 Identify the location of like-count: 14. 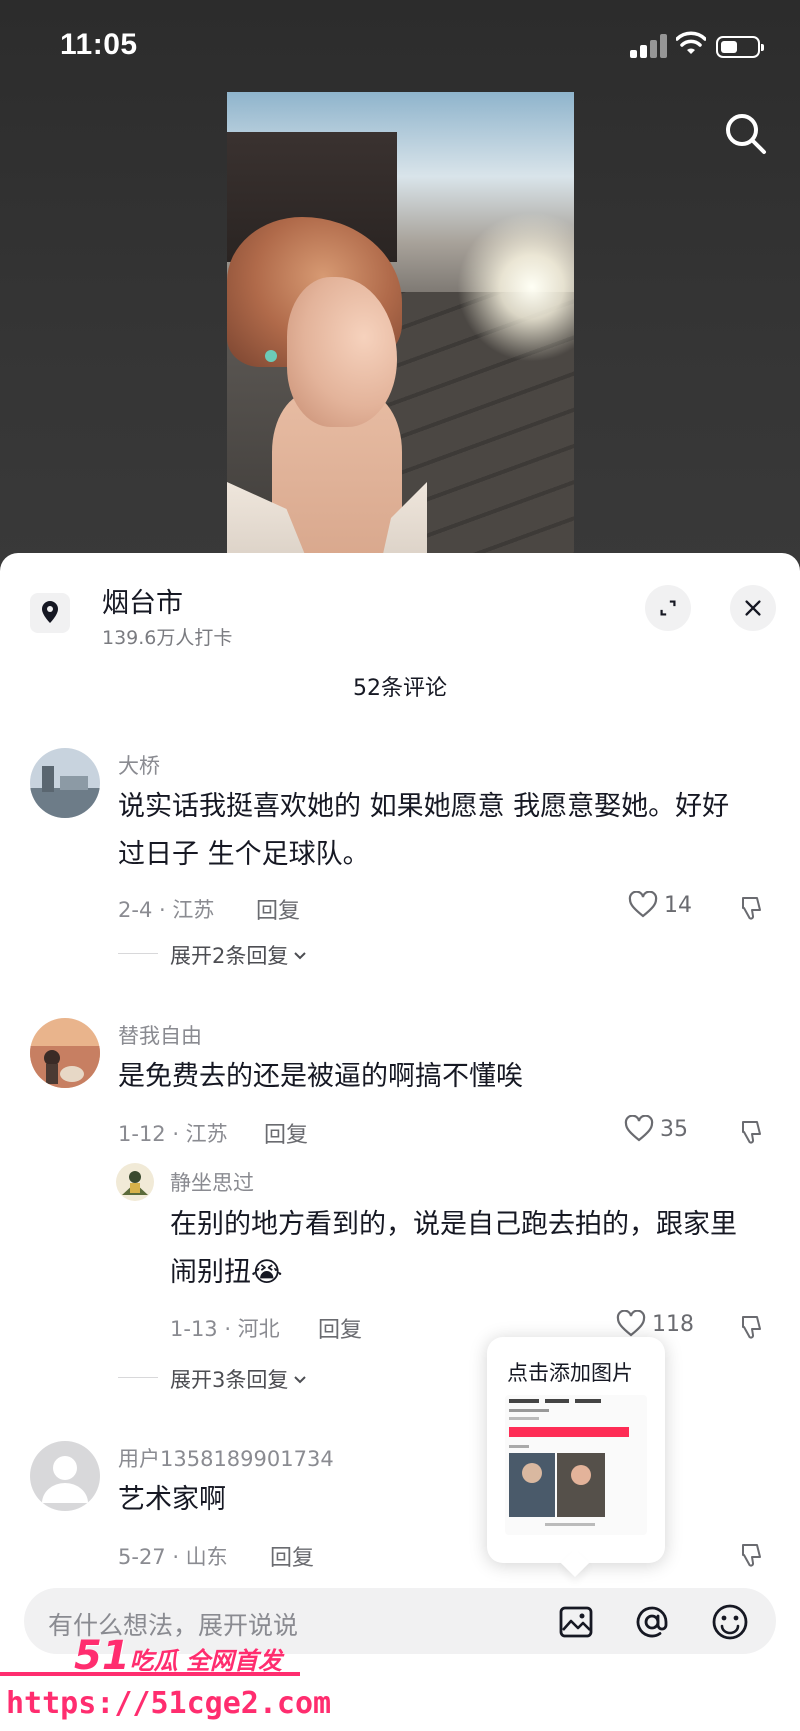
(678, 905).